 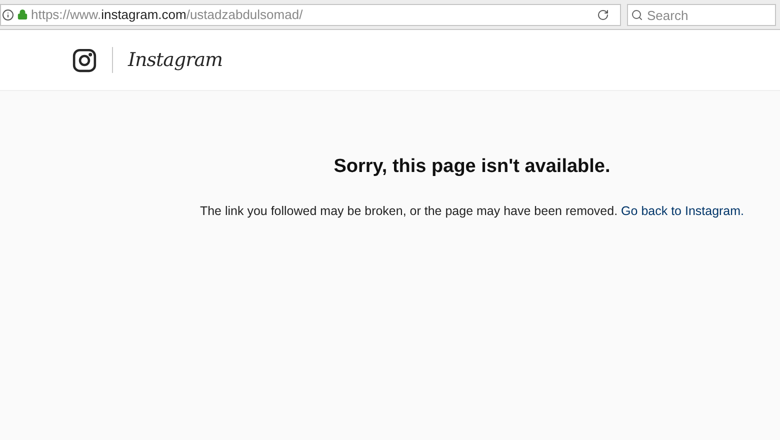 What do you see at coordinates (409, 211) in the screenshot?
I see `message-text: The link you followed may be broken, or the page may have been removed.` at bounding box center [409, 211].